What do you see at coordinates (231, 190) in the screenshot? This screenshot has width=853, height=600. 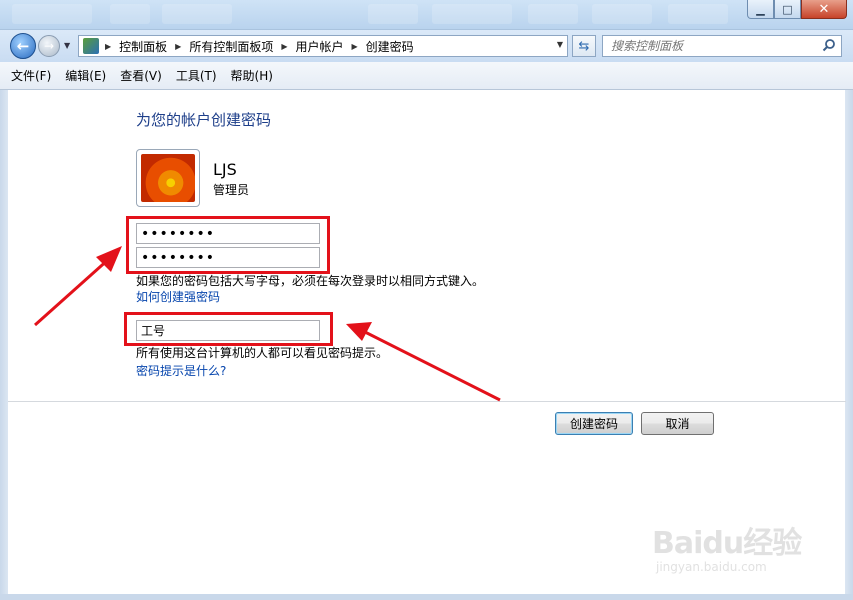 I see `user-role: 管理员` at bounding box center [231, 190].